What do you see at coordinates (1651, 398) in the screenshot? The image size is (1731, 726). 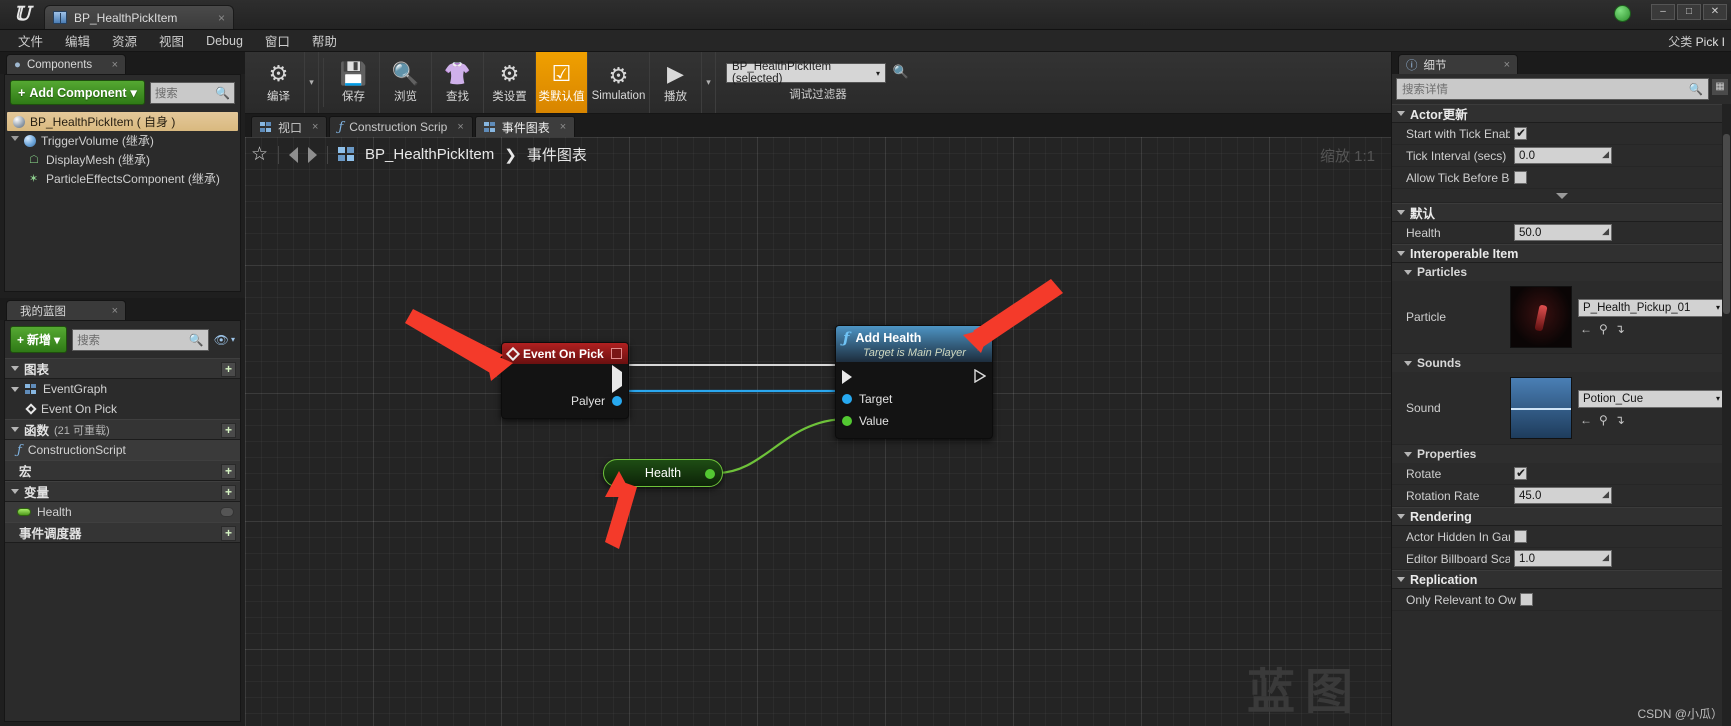 I see `sound-asset-select: Potion_Cue ▾` at bounding box center [1651, 398].